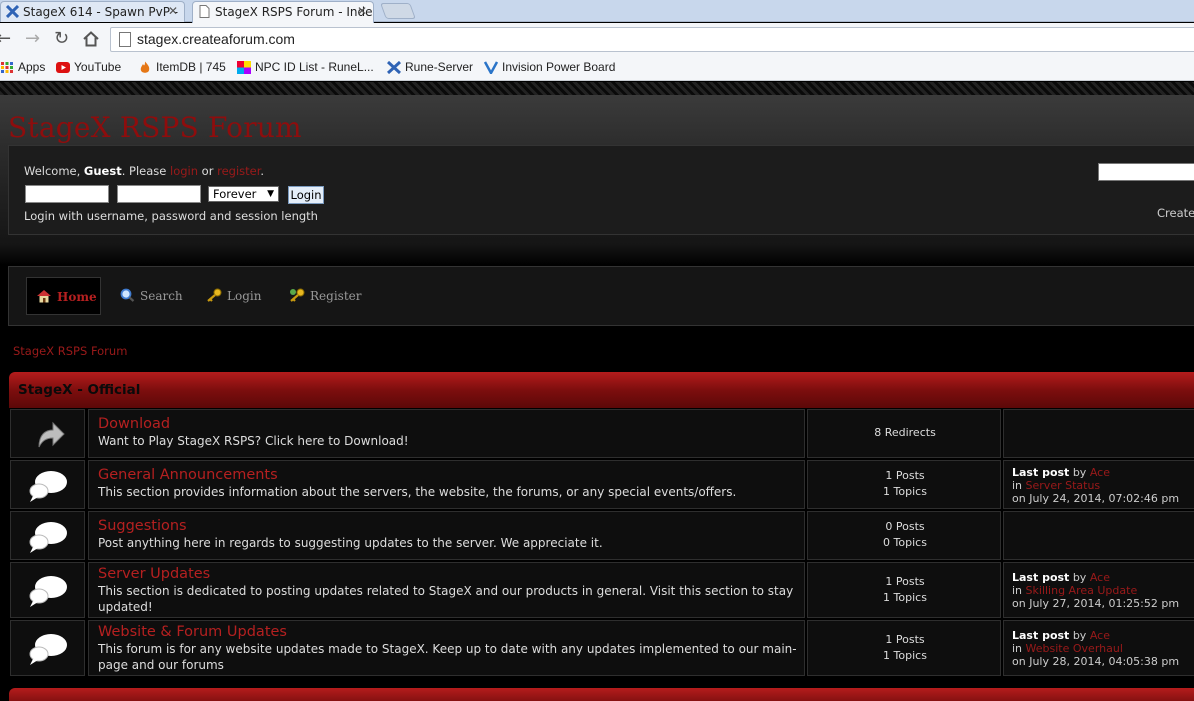 Image resolution: width=1194 pixels, height=701 pixels. What do you see at coordinates (904, 433) in the screenshot?
I see `board-stats-cell: 8 Redirects` at bounding box center [904, 433].